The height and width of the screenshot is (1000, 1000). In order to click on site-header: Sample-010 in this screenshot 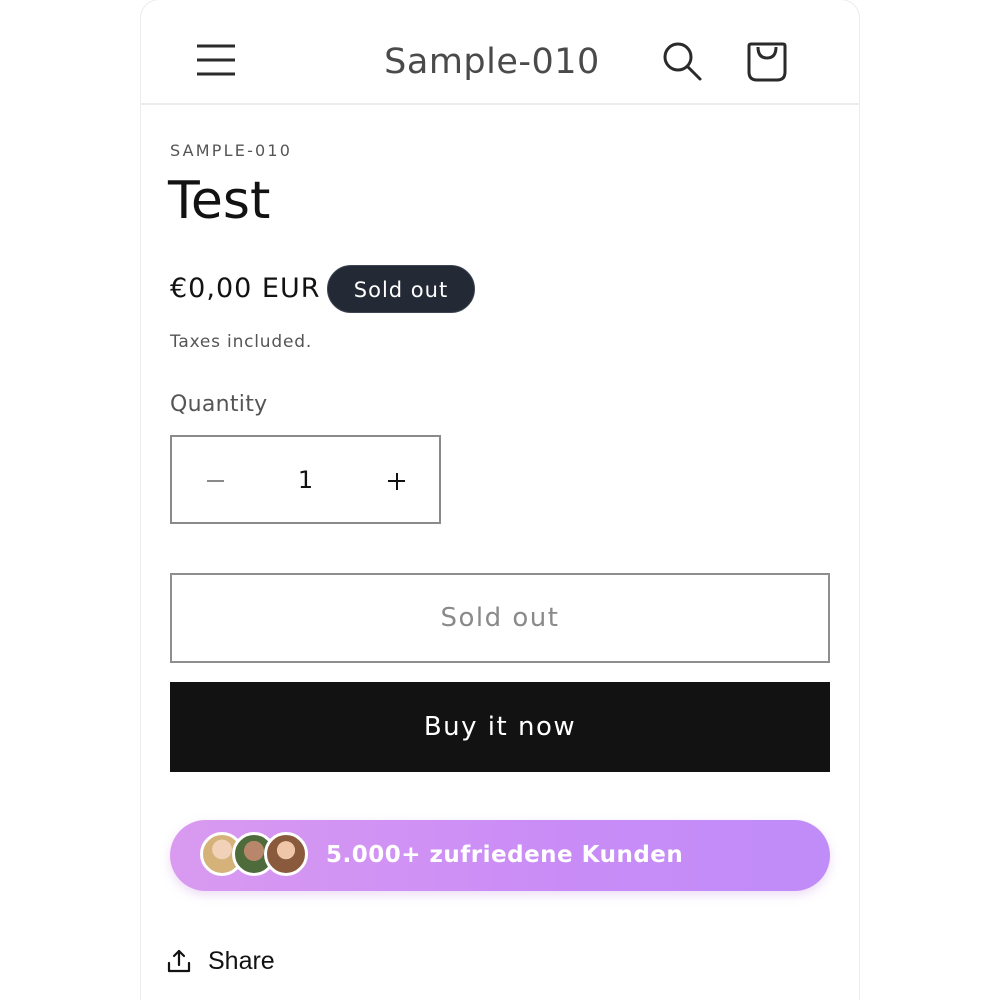, I will do `click(500, 52)`.